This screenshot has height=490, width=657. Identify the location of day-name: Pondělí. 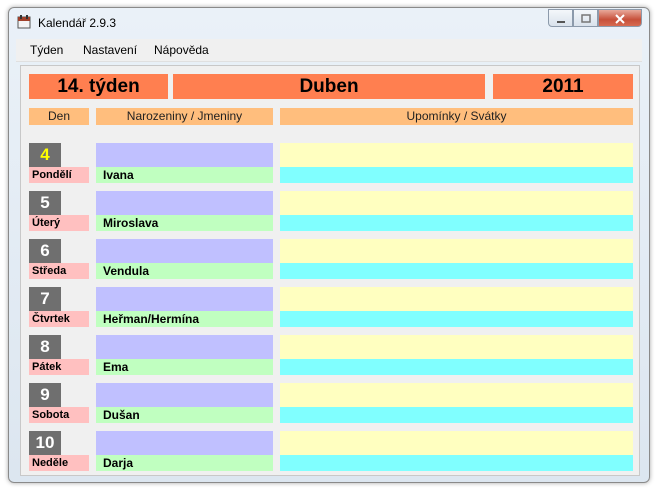
(59, 175).